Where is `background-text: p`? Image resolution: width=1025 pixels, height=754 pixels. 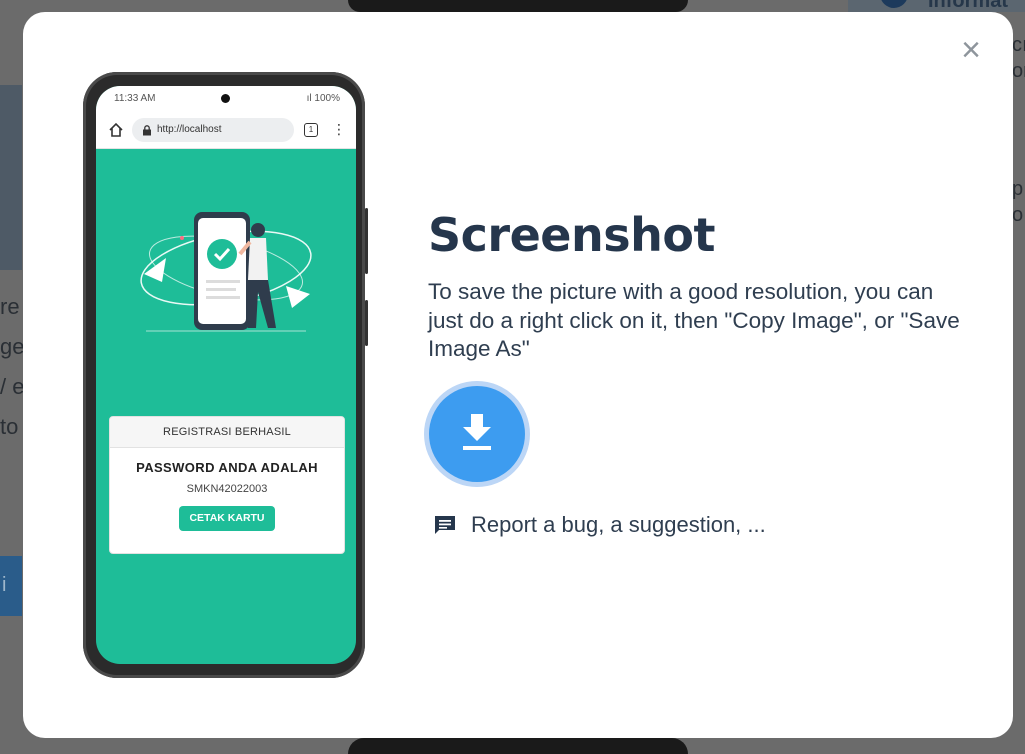 background-text: p is located at coordinates (1018, 189).